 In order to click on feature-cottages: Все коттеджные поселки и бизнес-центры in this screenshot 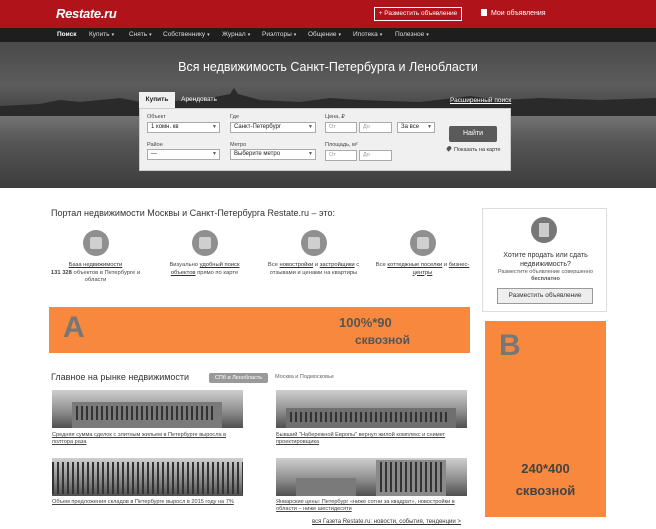, I will do `click(422, 253)`.